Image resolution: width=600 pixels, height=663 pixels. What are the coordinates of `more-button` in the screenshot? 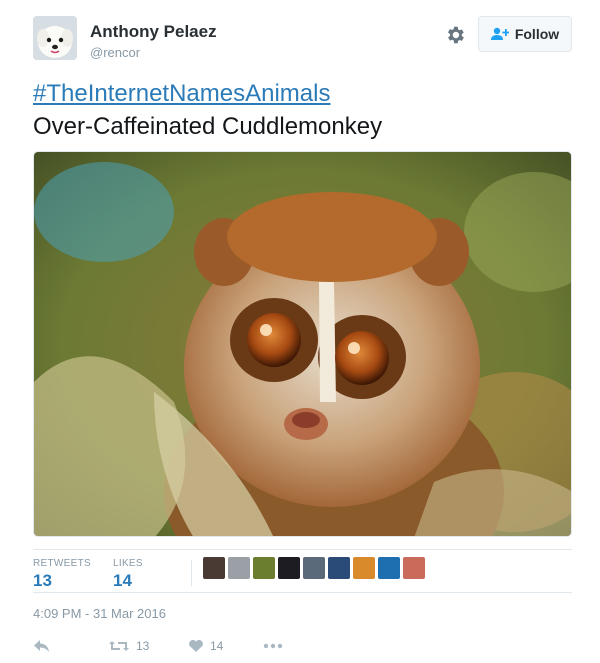 It's located at (273, 646).